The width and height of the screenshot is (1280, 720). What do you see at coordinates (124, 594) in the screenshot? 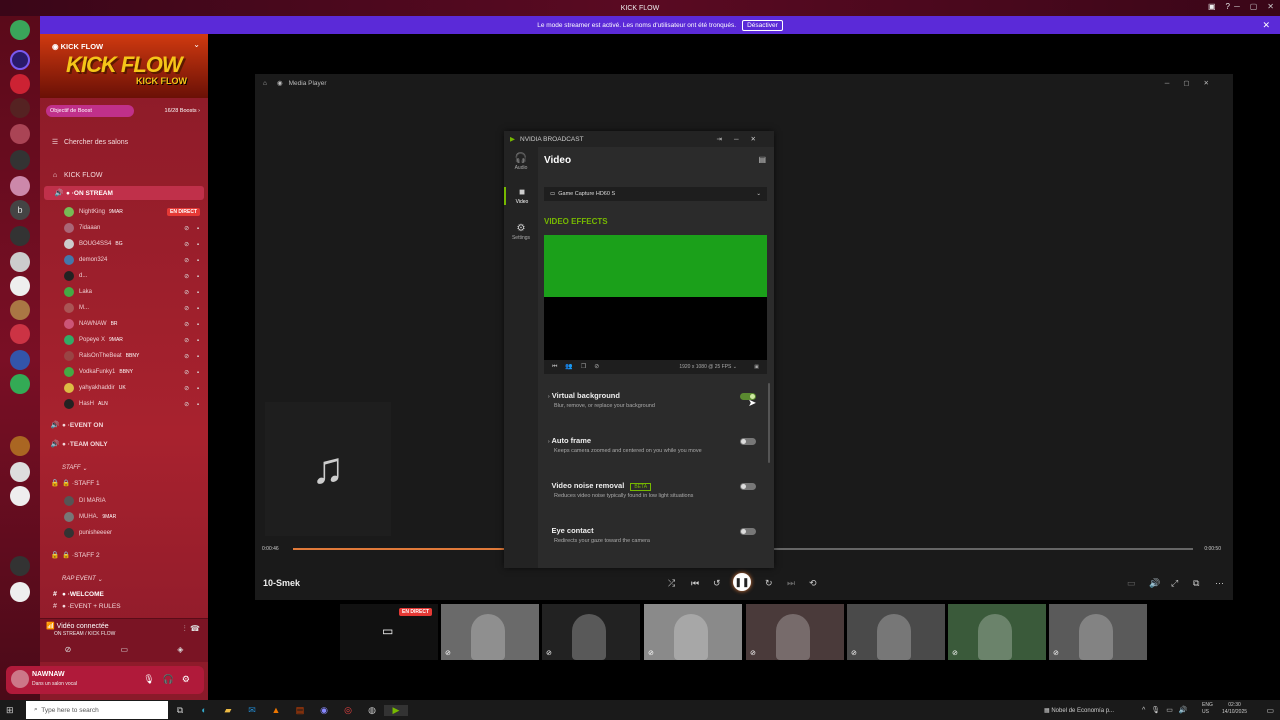
I see `channel-welcome: # ● · WELCOME` at bounding box center [124, 594].